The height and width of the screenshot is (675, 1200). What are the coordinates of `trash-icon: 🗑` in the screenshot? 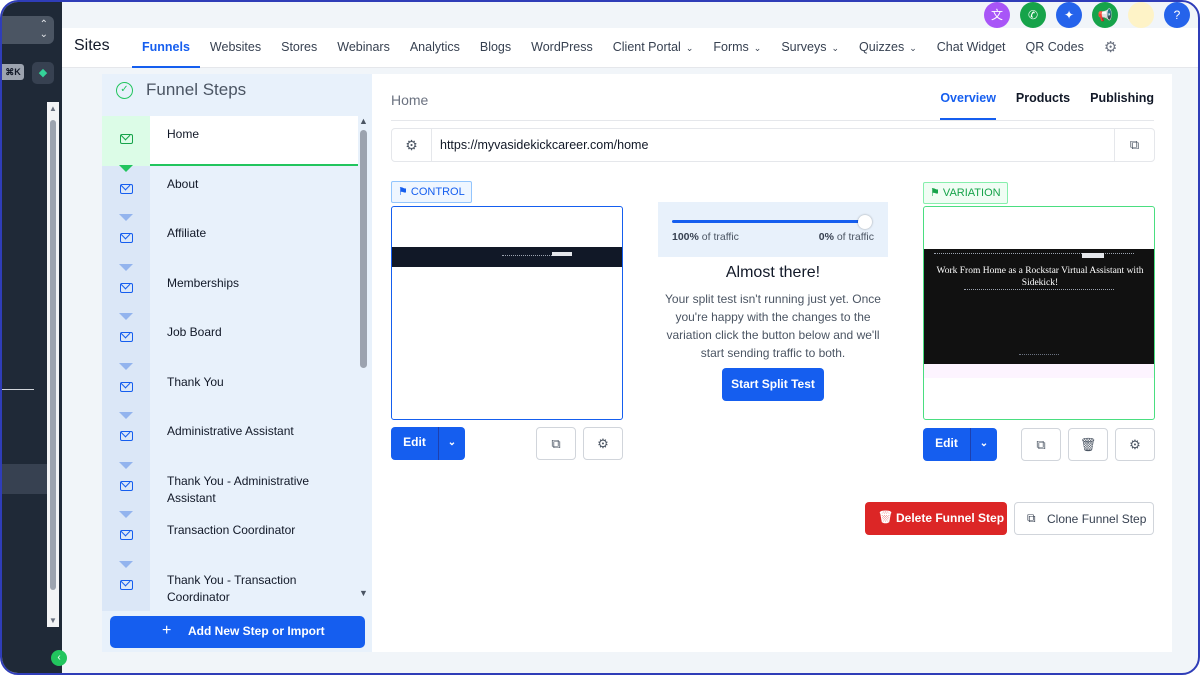 It's located at (886, 517).